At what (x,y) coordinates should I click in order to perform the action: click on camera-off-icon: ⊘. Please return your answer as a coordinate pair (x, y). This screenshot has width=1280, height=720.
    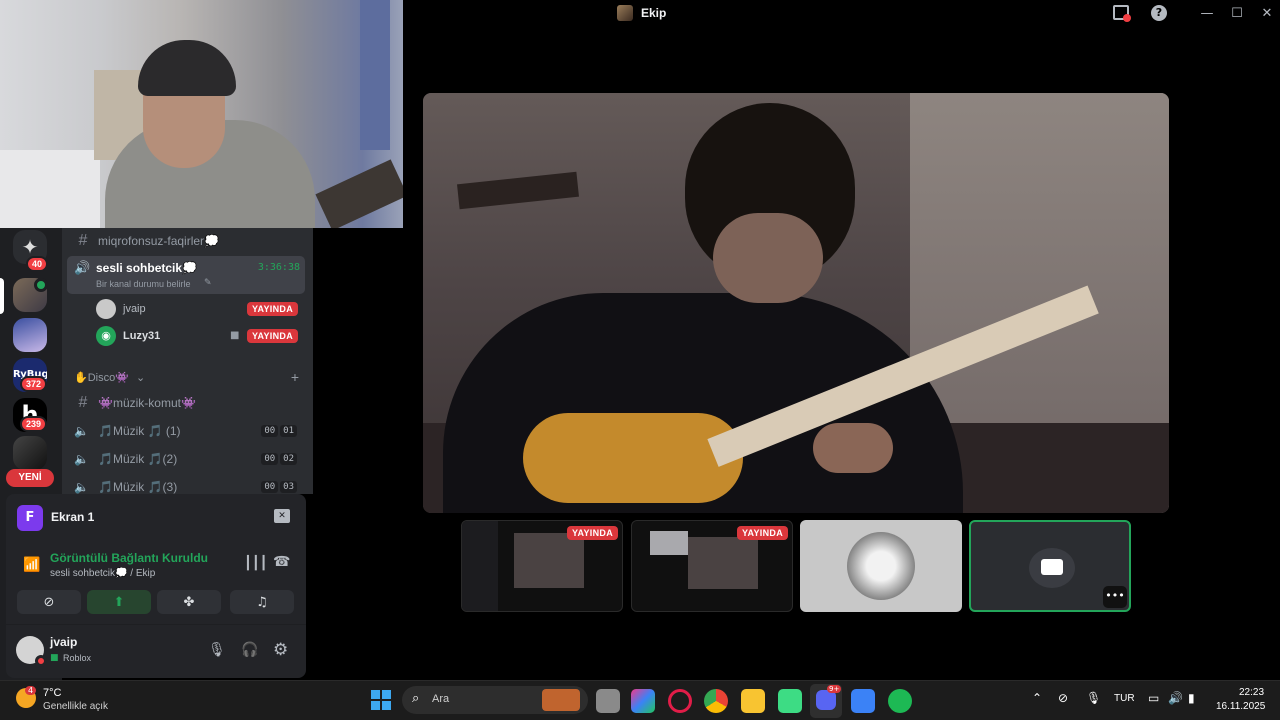
    Looking at the image, I should click on (49, 602).